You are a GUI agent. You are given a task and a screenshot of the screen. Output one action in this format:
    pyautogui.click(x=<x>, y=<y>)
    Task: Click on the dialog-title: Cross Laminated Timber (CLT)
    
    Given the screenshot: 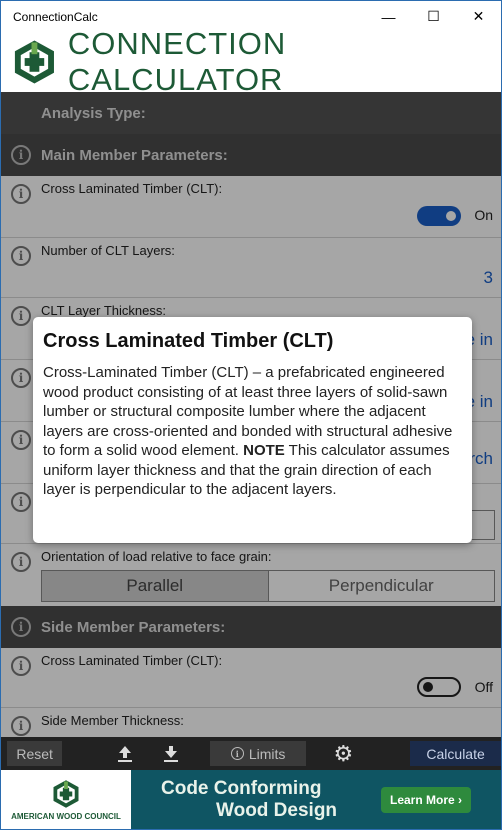 What is the action you would take?
    pyautogui.click(x=188, y=341)
    